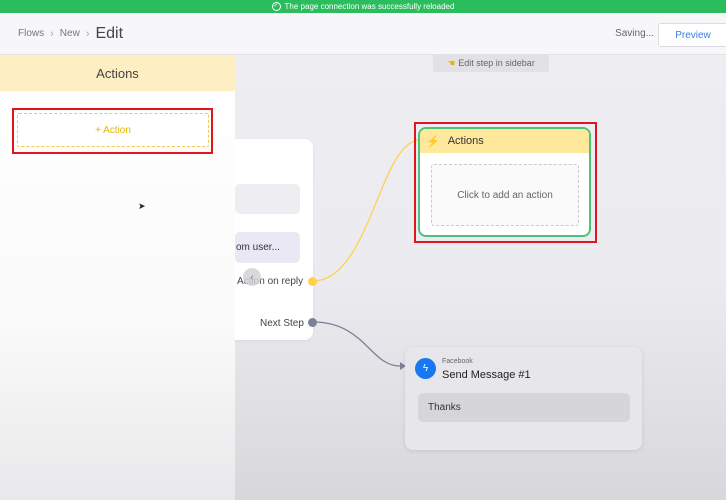  I want to click on pointing-hand-icon: ☚, so click(451, 62).